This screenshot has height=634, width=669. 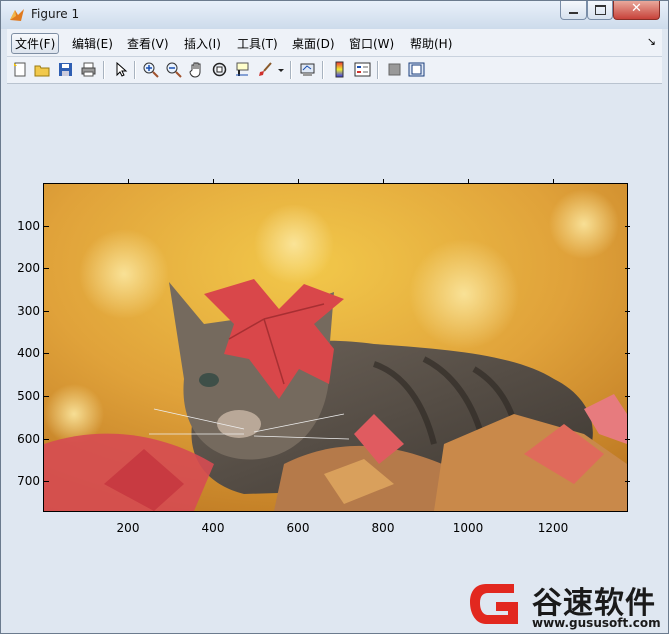 I want to click on print-icon, so click(x=88, y=69).